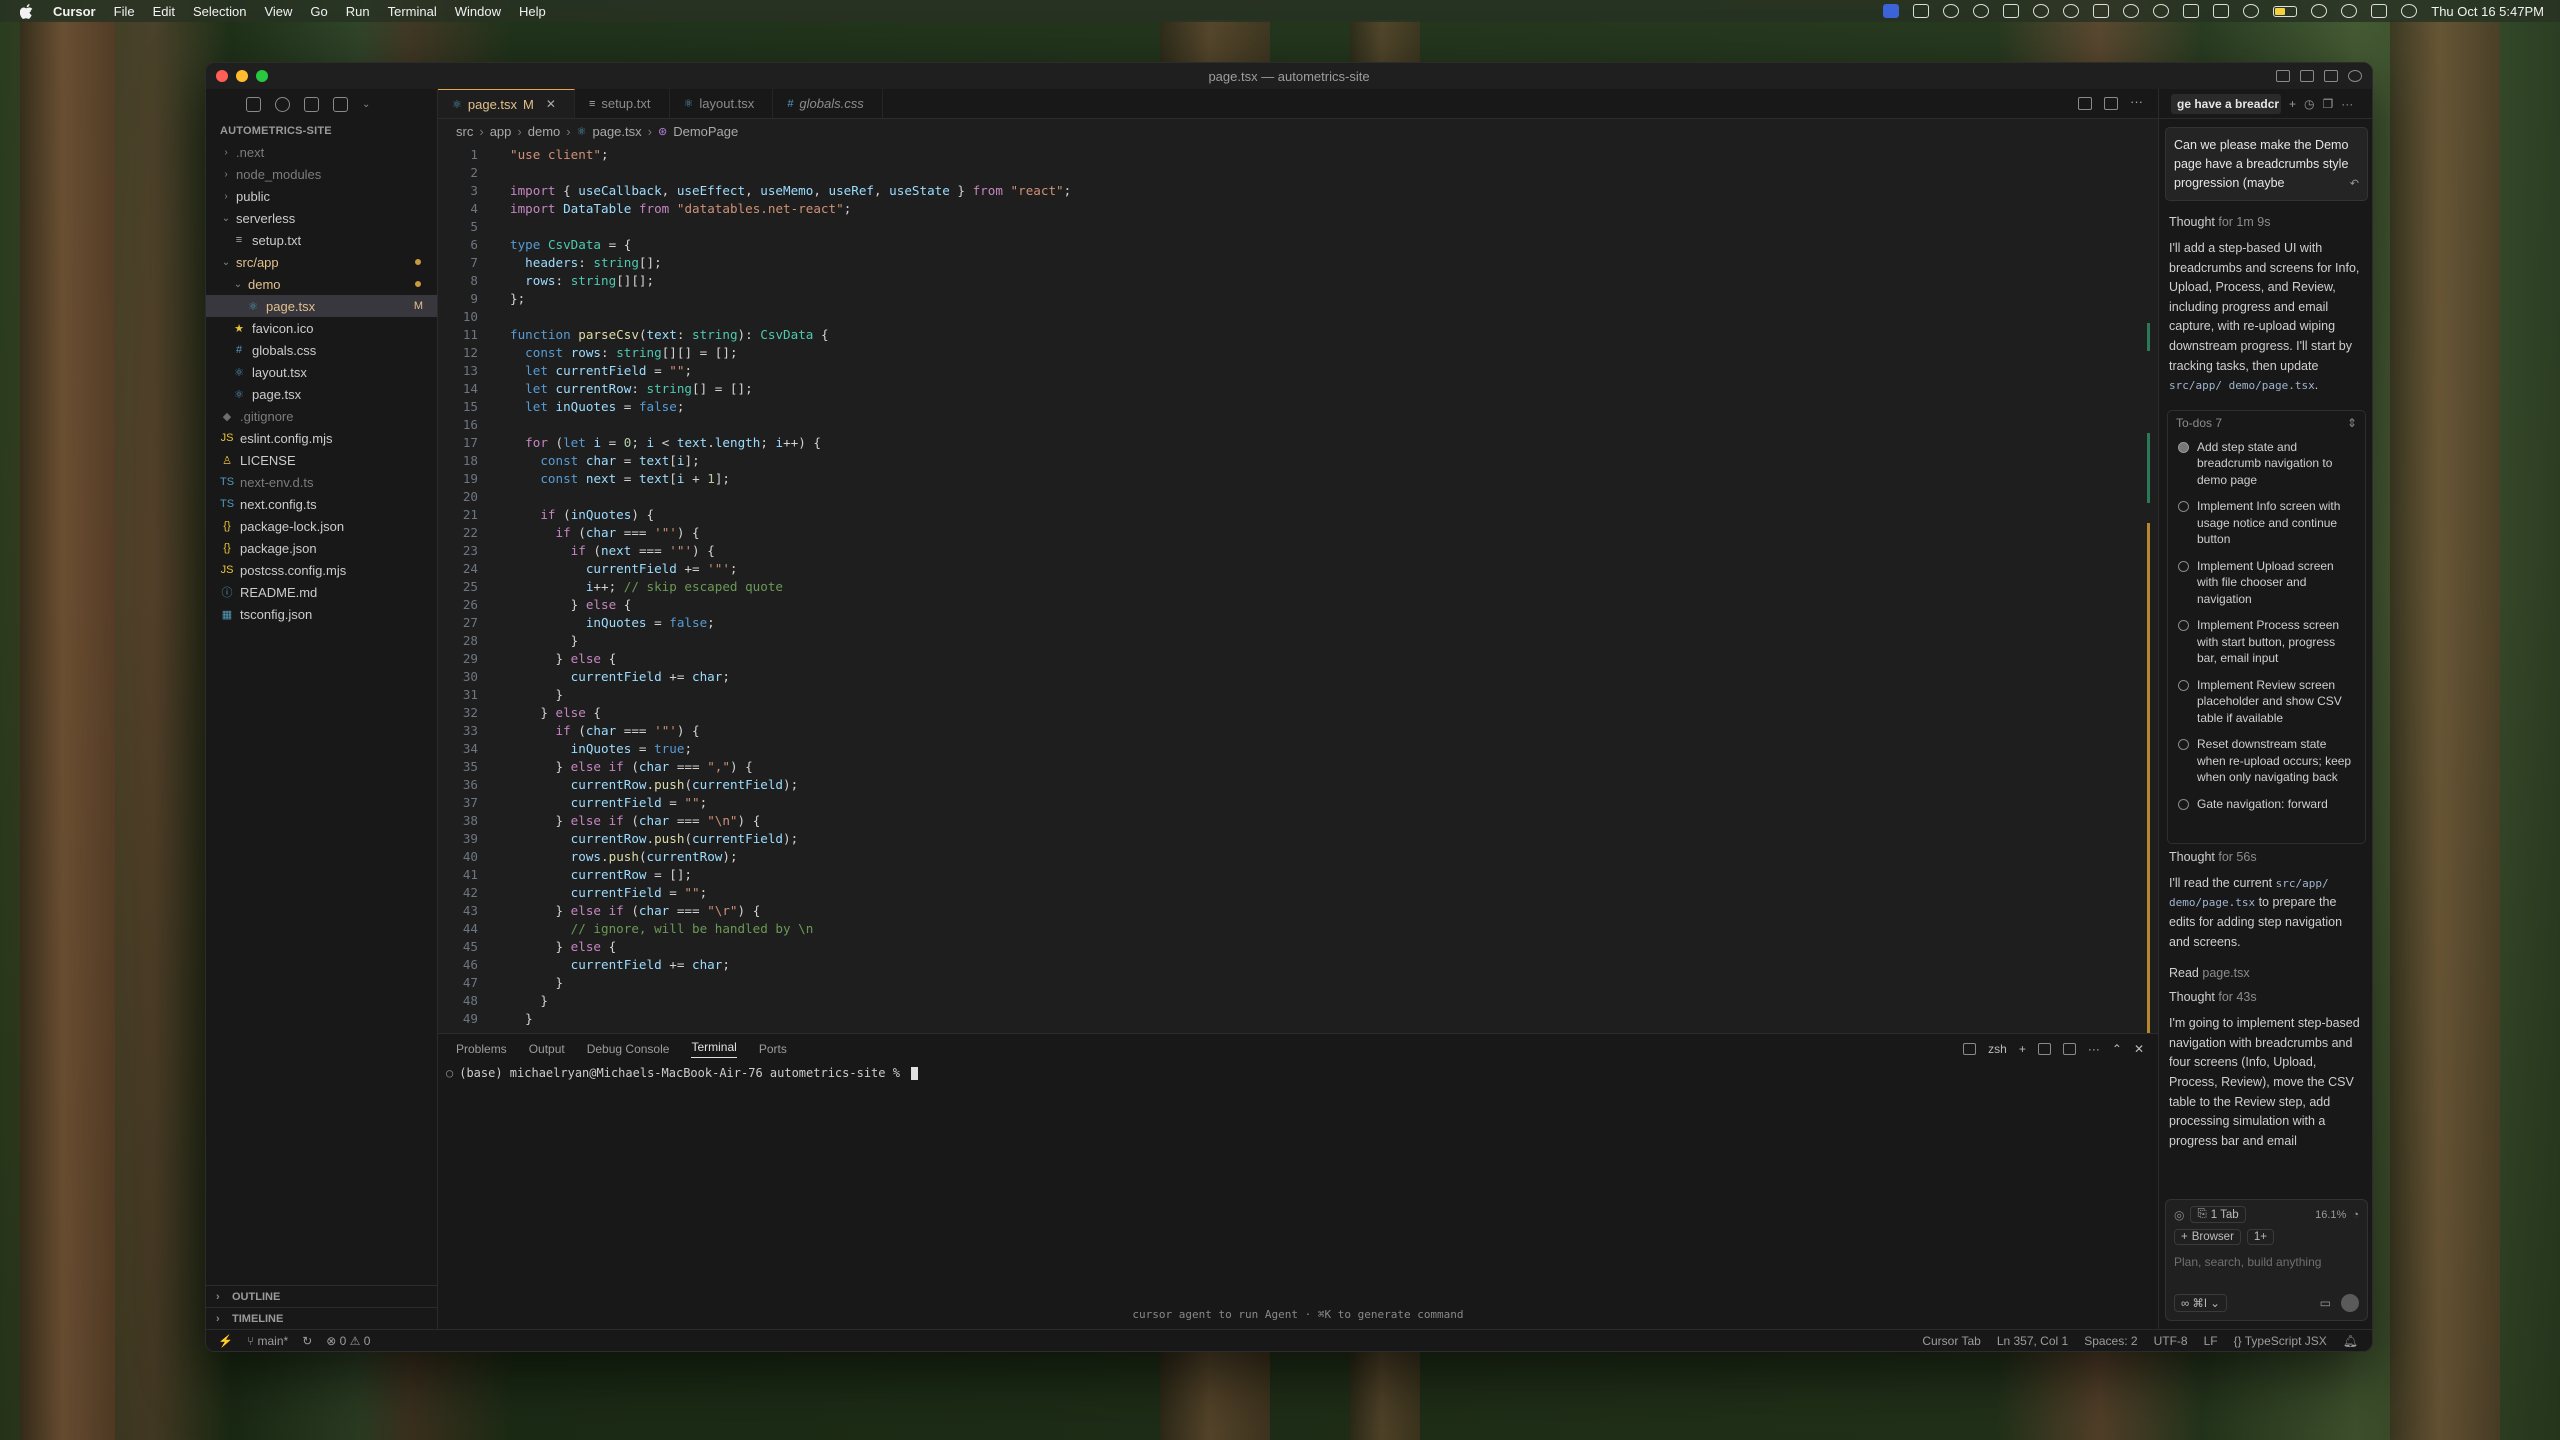 The image size is (2560, 1440). Describe the element at coordinates (2265, 973) in the screenshot. I see `read-file-indicator: Read page.tsx` at that location.